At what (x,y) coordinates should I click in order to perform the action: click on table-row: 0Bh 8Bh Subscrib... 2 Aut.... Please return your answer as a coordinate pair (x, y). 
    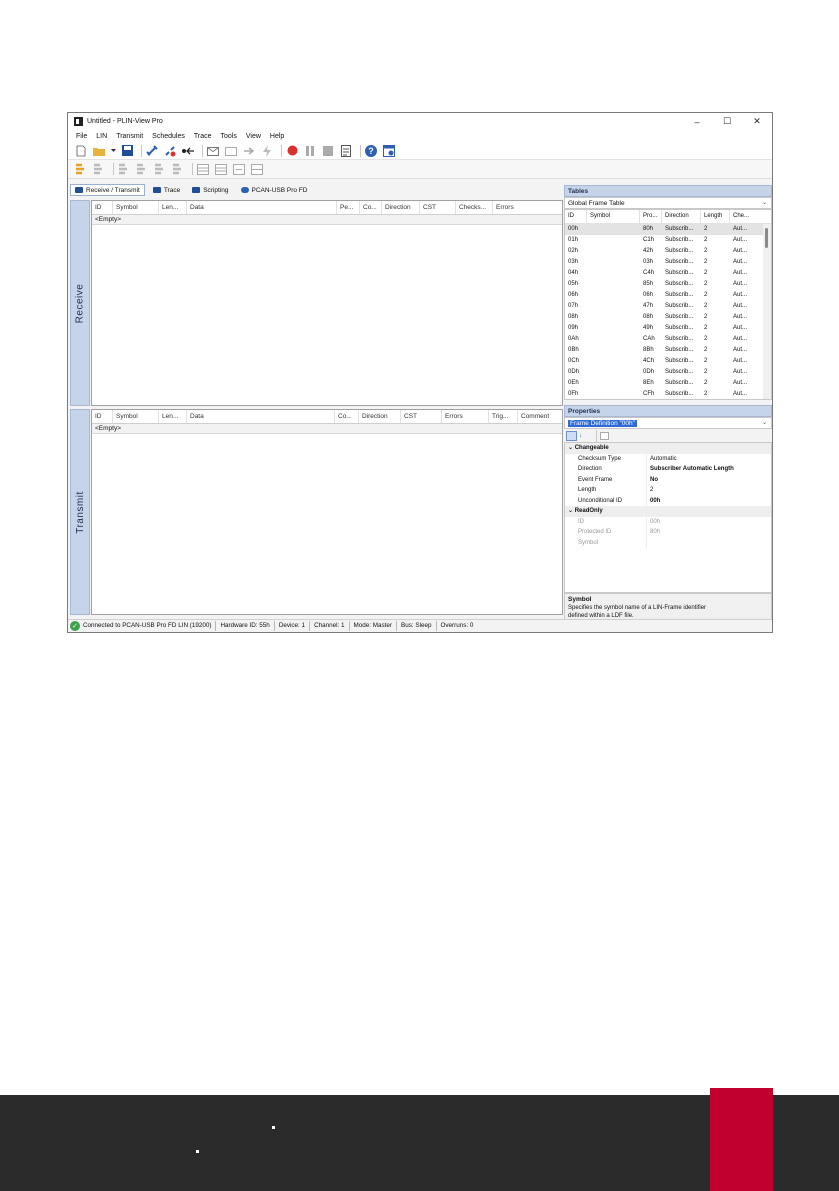
    Looking at the image, I should click on (668, 350).